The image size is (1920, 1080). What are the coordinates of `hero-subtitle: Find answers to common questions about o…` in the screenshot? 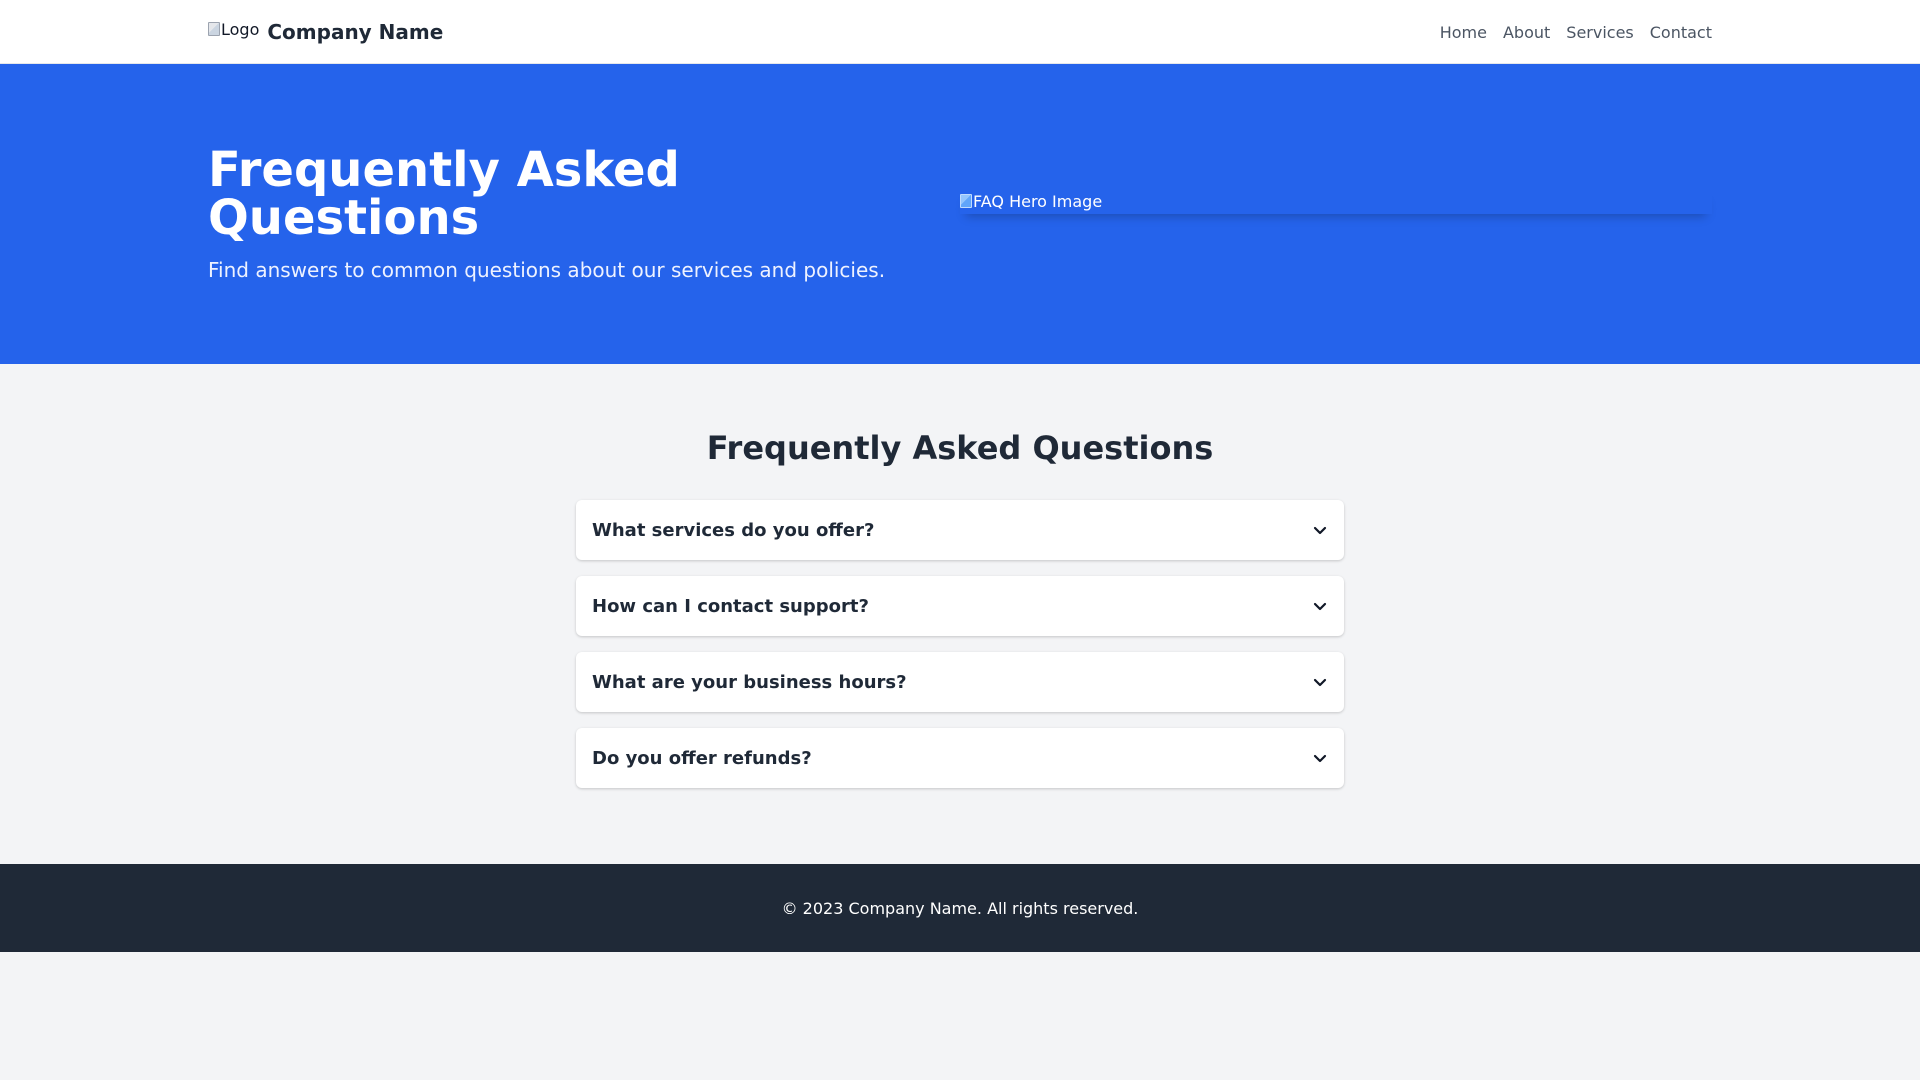 It's located at (547, 270).